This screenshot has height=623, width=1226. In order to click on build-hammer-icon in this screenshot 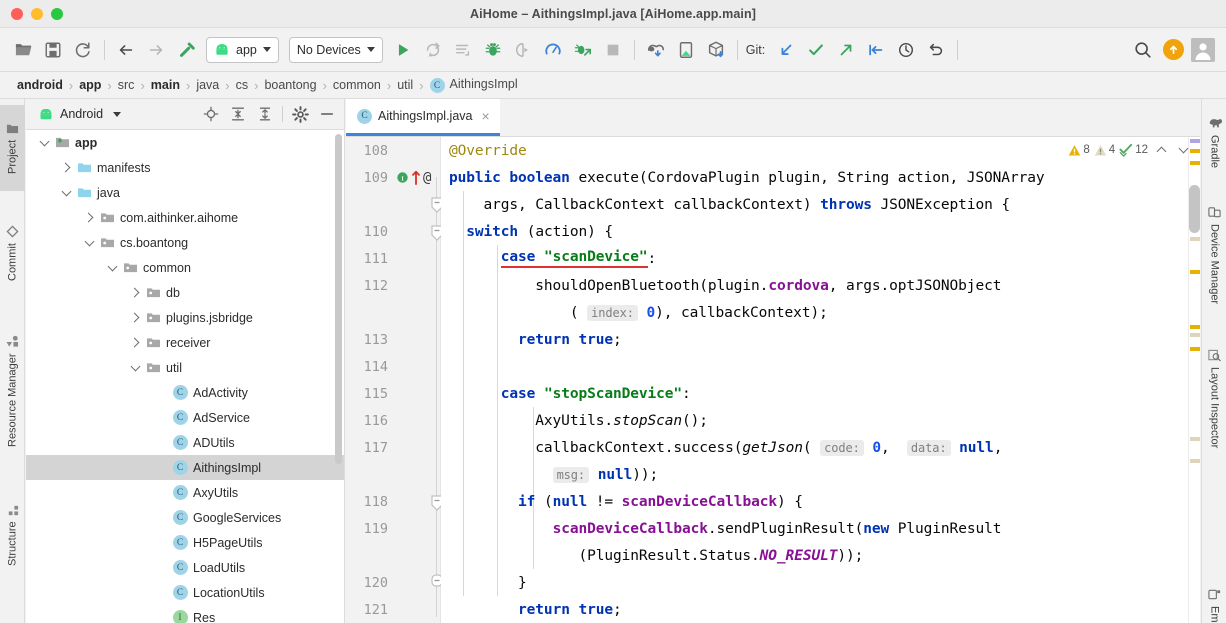, I will do `click(186, 50)`.